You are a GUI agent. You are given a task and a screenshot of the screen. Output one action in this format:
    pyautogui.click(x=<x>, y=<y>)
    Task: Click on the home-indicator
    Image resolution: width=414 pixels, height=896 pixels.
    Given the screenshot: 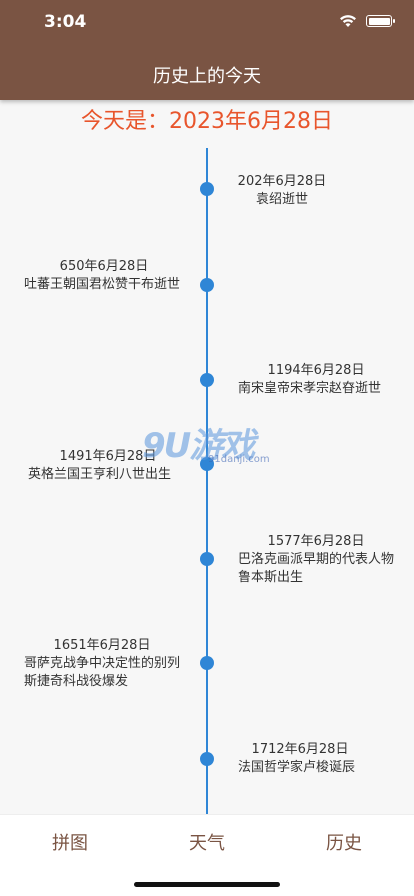 What is the action you would take?
    pyautogui.click(x=207, y=884)
    